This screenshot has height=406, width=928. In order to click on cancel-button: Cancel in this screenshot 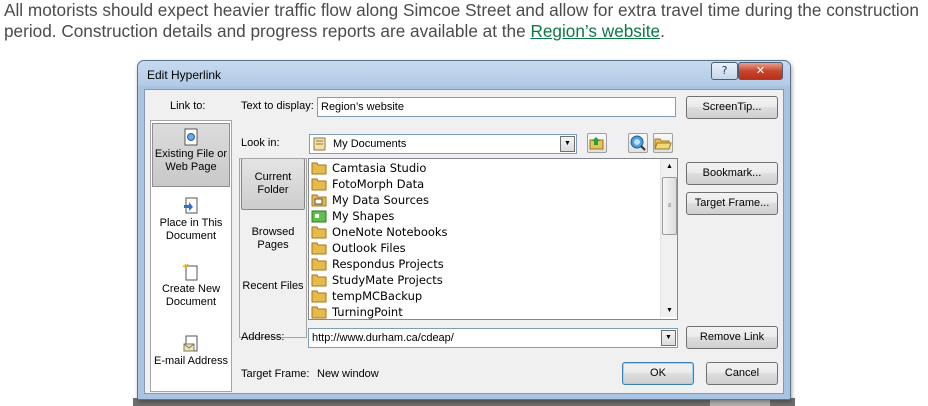, I will do `click(742, 373)`.